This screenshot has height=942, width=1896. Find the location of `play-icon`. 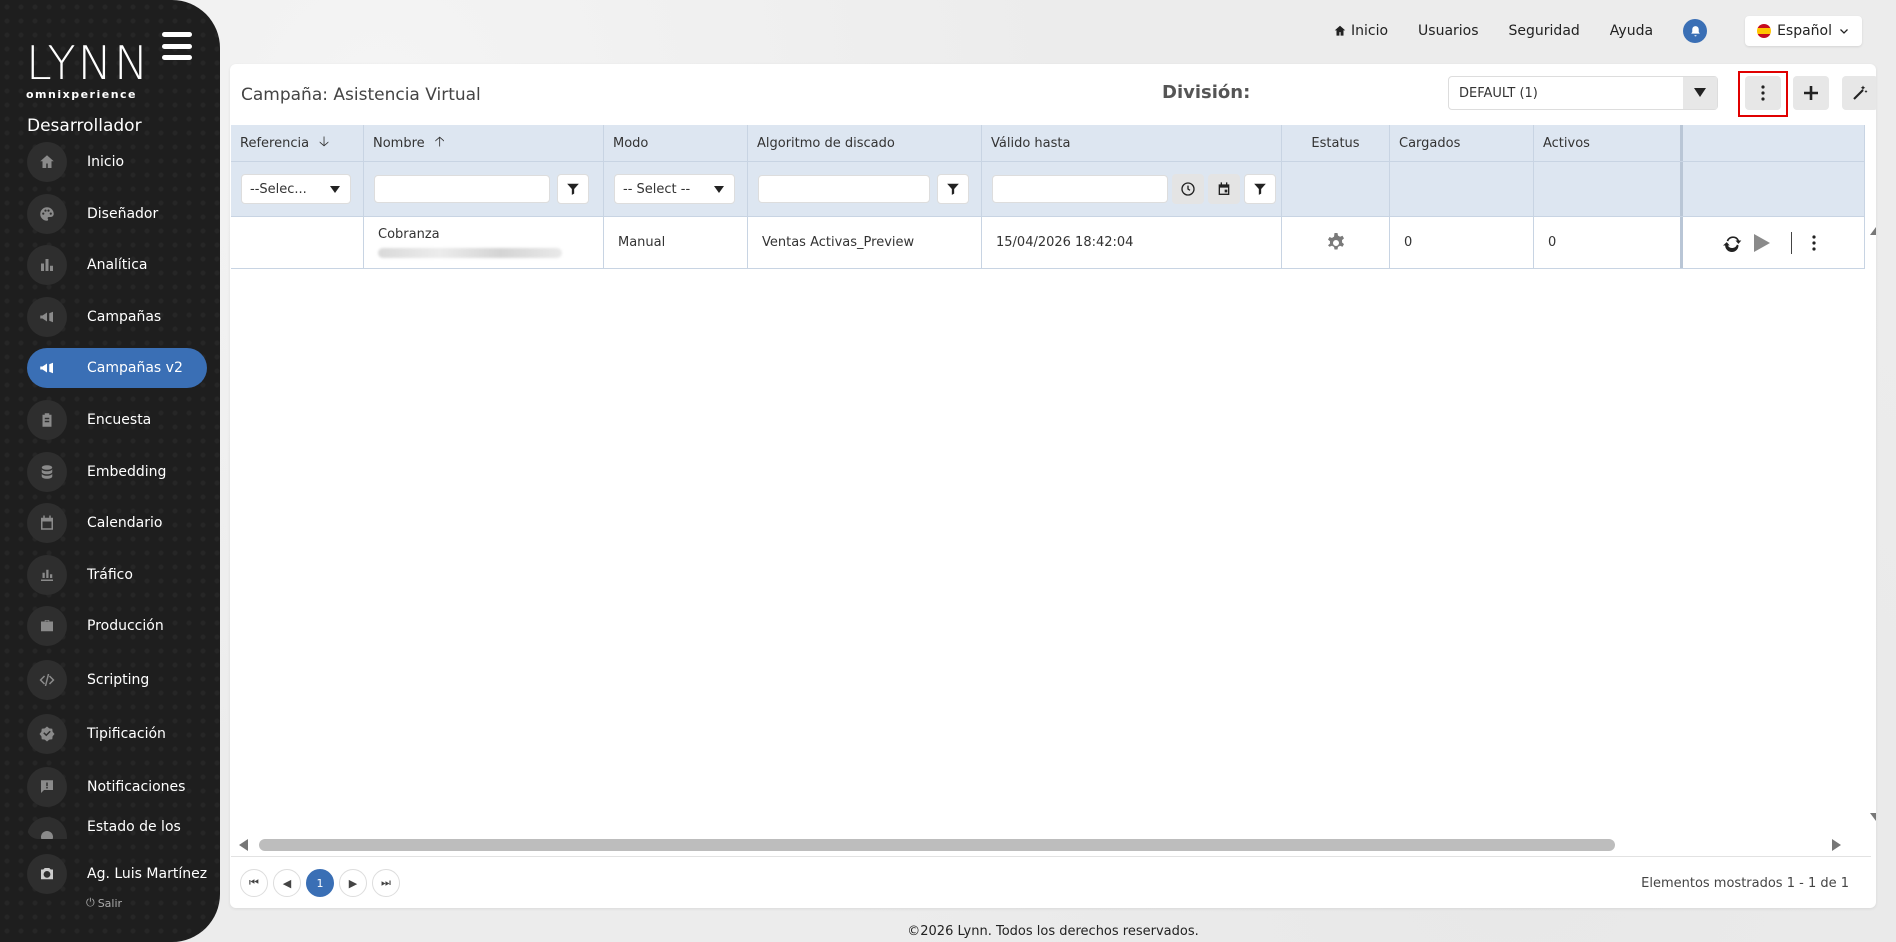

play-icon is located at coordinates (1762, 243).